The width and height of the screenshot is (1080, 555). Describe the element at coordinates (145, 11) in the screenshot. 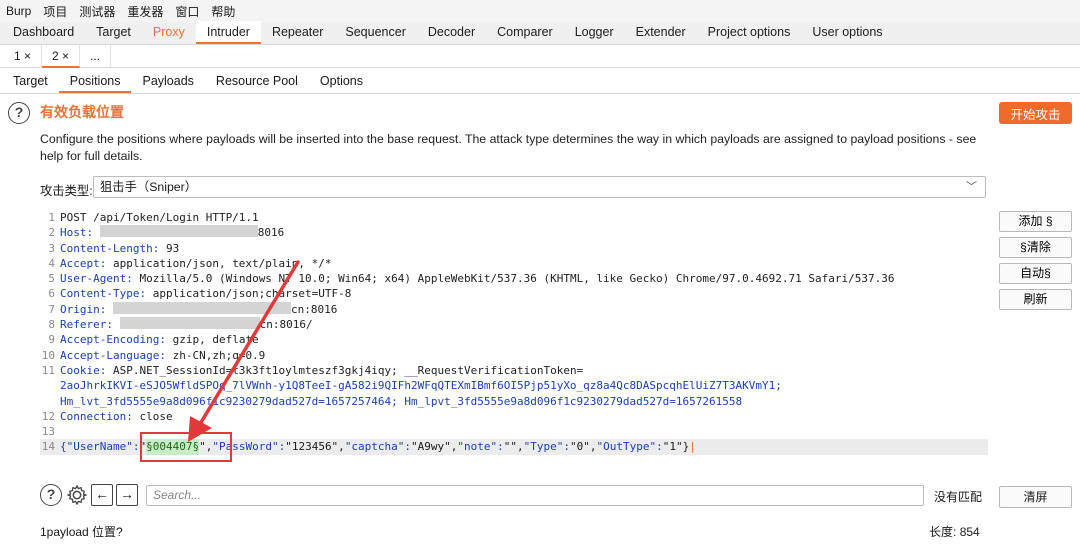

I see `menu-repeater: 重发器` at that location.